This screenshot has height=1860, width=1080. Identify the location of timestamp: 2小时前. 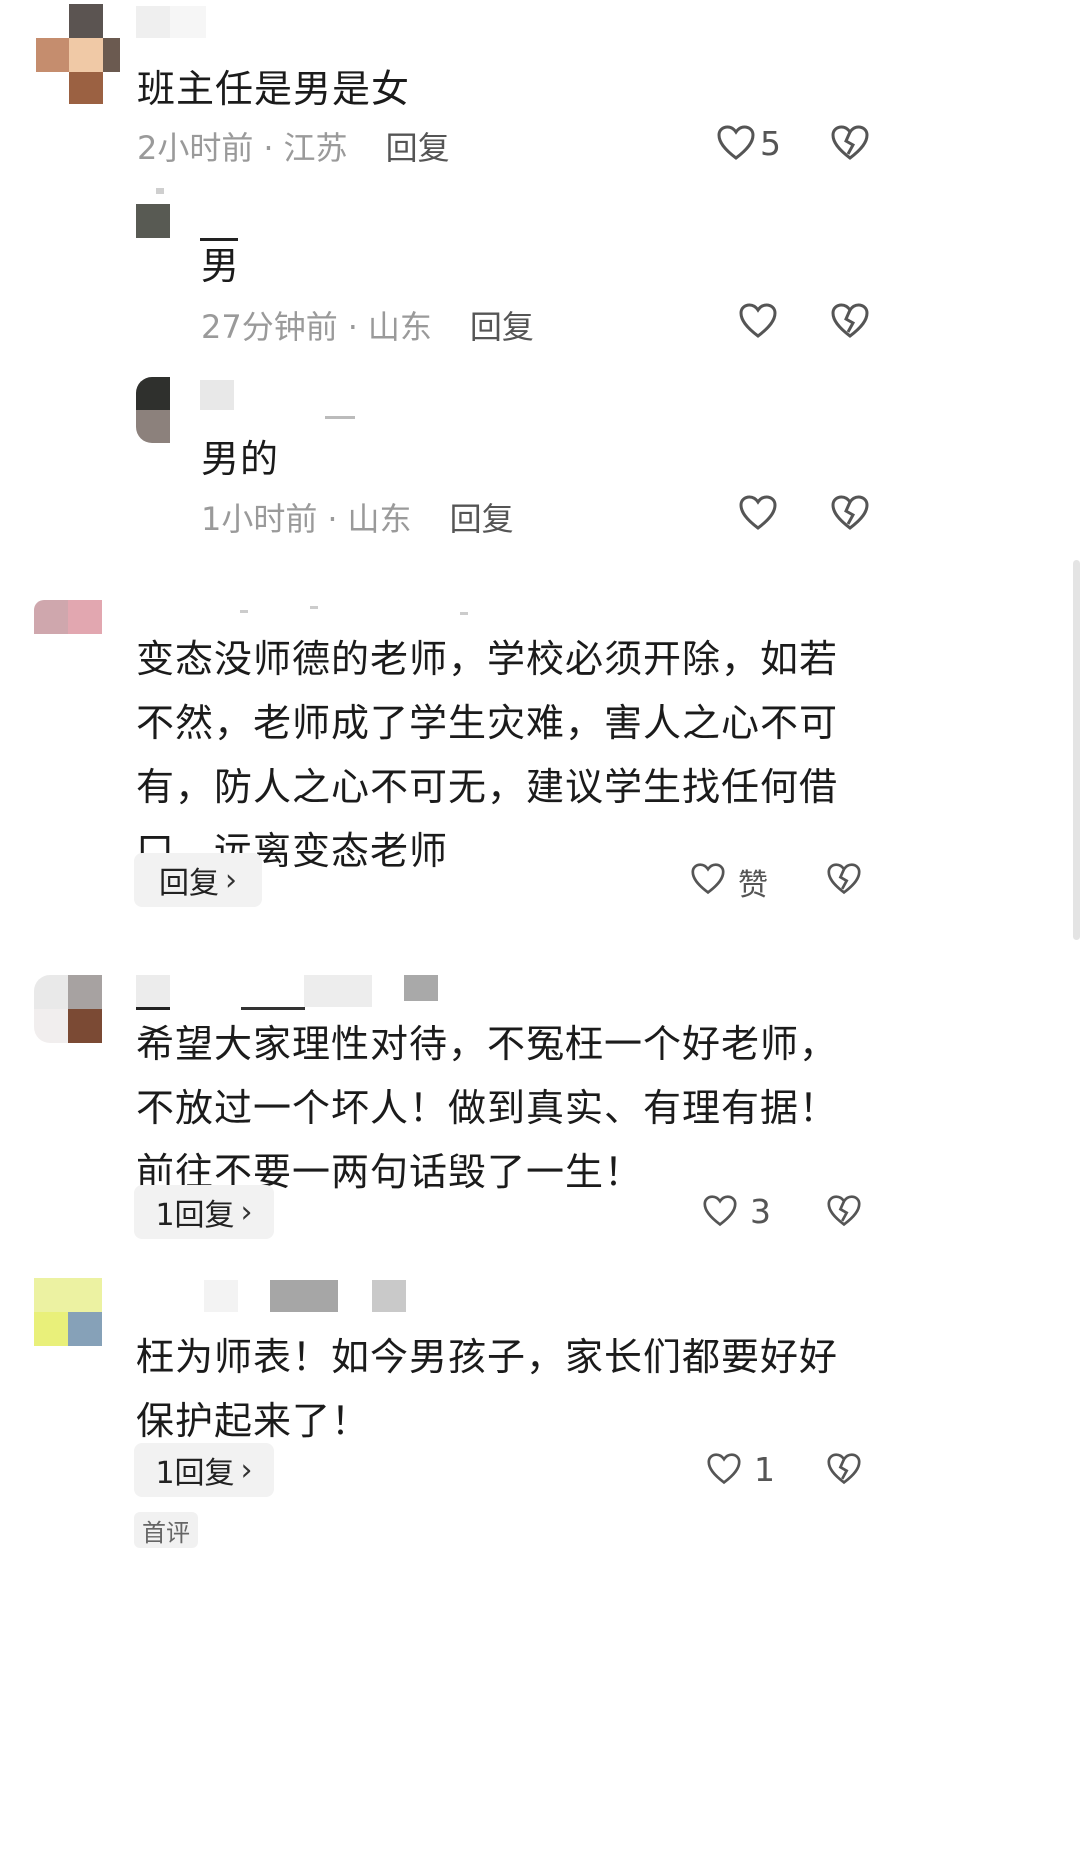
(195, 148).